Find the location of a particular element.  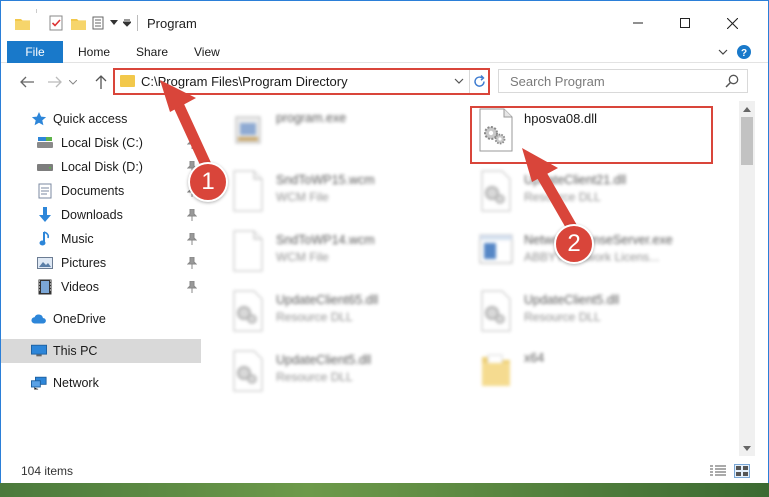

file-type: WCM File is located at coordinates (302, 257).